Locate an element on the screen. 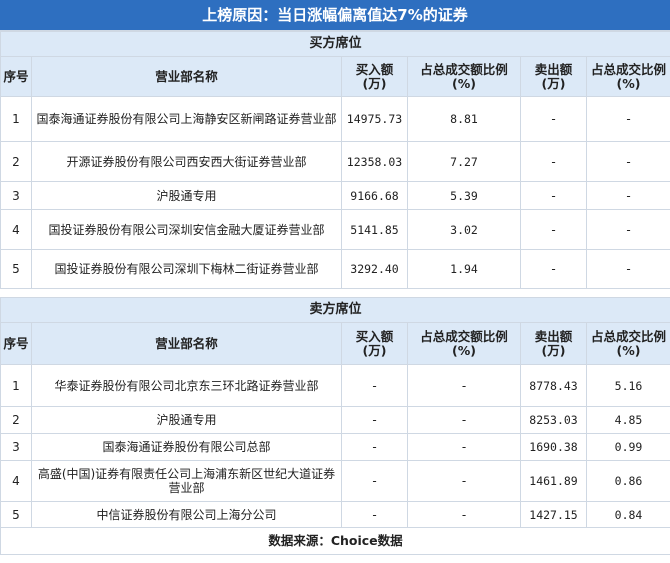  buy-pct: 5.39 is located at coordinates (464, 195).